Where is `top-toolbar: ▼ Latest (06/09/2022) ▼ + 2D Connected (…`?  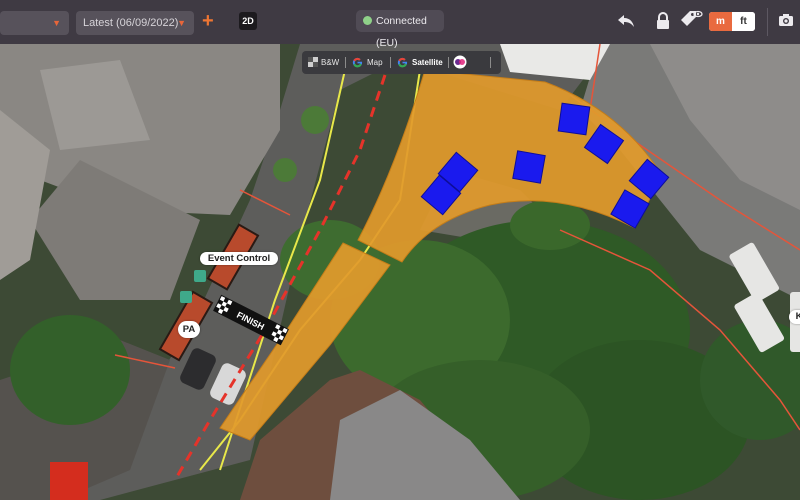
top-toolbar: ▼ Latest (06/09/2022) ▼ + 2D Connected (… is located at coordinates (400, 24).